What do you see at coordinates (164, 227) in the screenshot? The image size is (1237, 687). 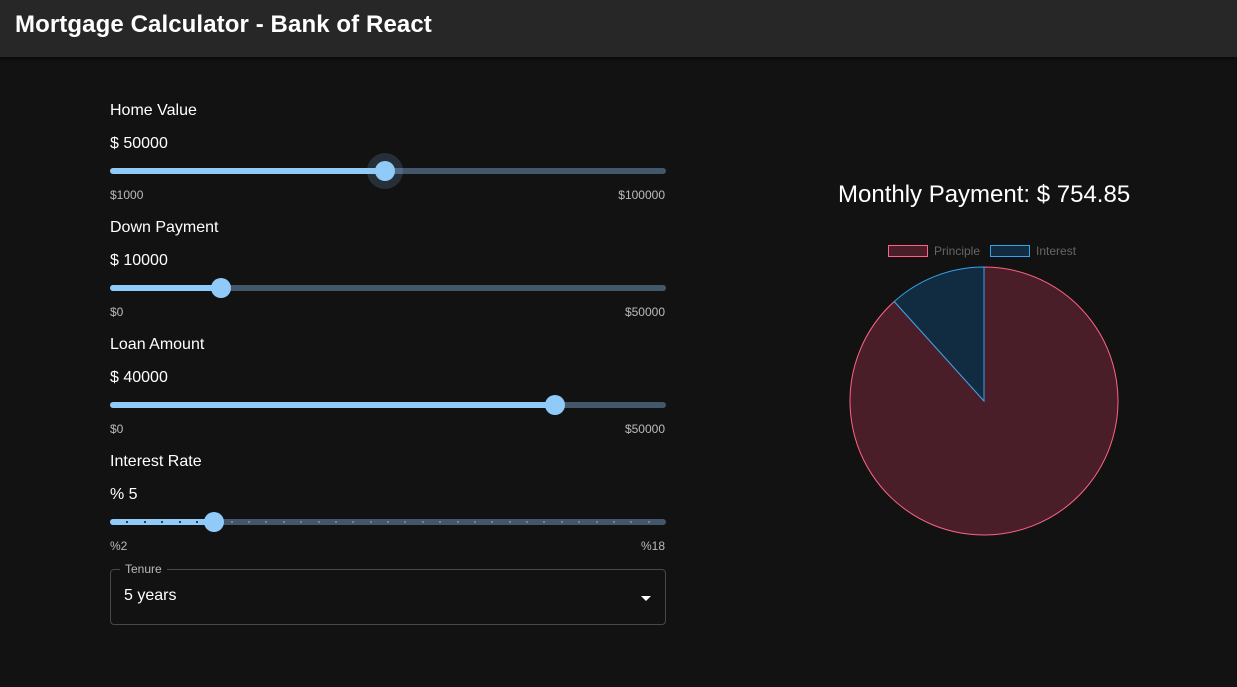 I see `down-payment-label: Down Payment` at bounding box center [164, 227].